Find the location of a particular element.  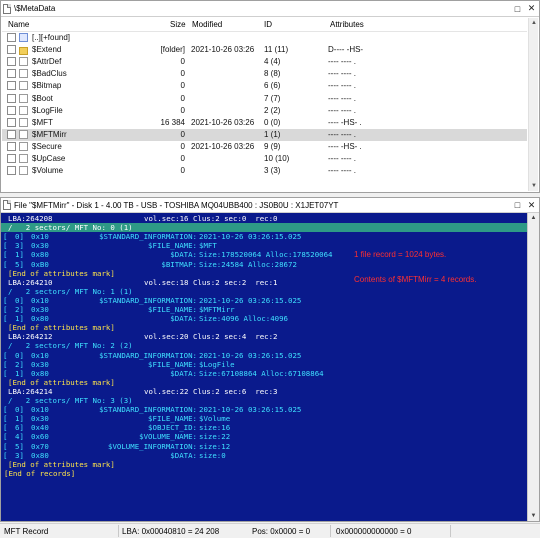

end-of-records-mark: [End of records] is located at coordinates (40, 473).